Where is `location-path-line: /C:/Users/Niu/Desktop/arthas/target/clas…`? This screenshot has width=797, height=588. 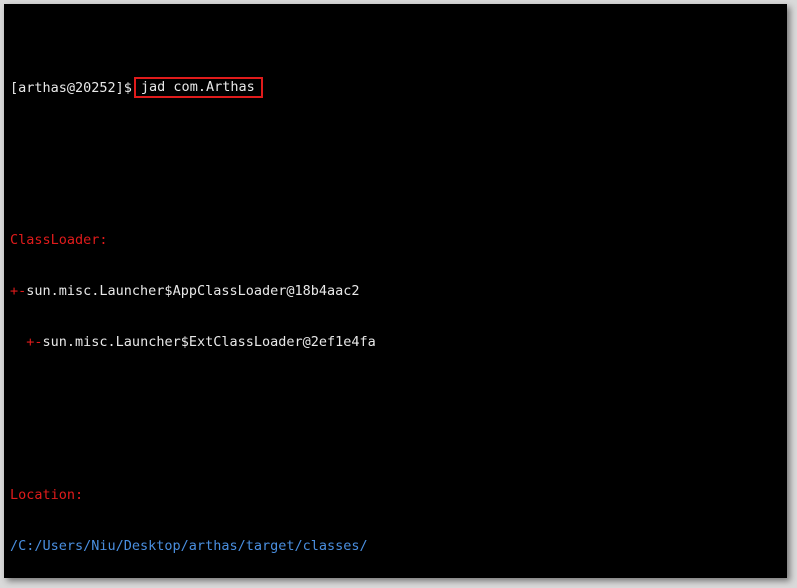 location-path-line: /C:/Users/Niu/Desktop/arthas/target/clas… is located at coordinates (355, 546).